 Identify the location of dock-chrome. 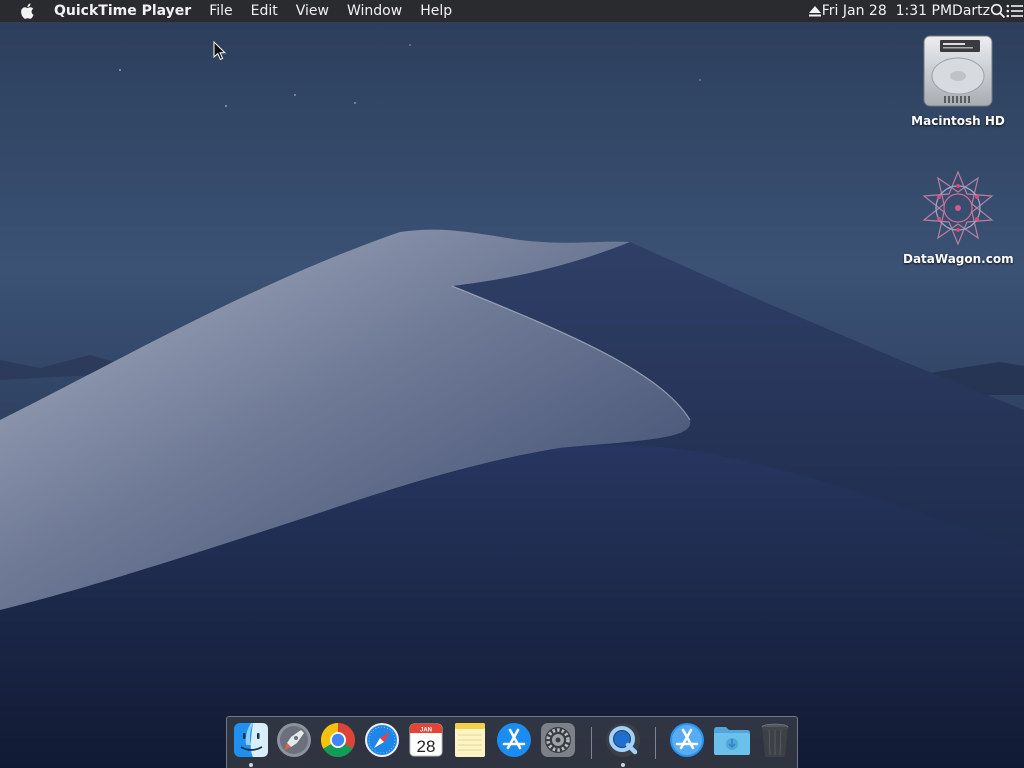
(338, 741).